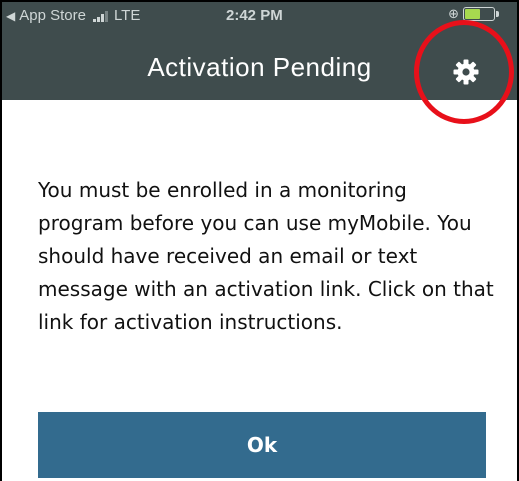 The image size is (519, 481). Describe the element at coordinates (254, 15) in the screenshot. I see `status-time: 2:42 PM` at that location.